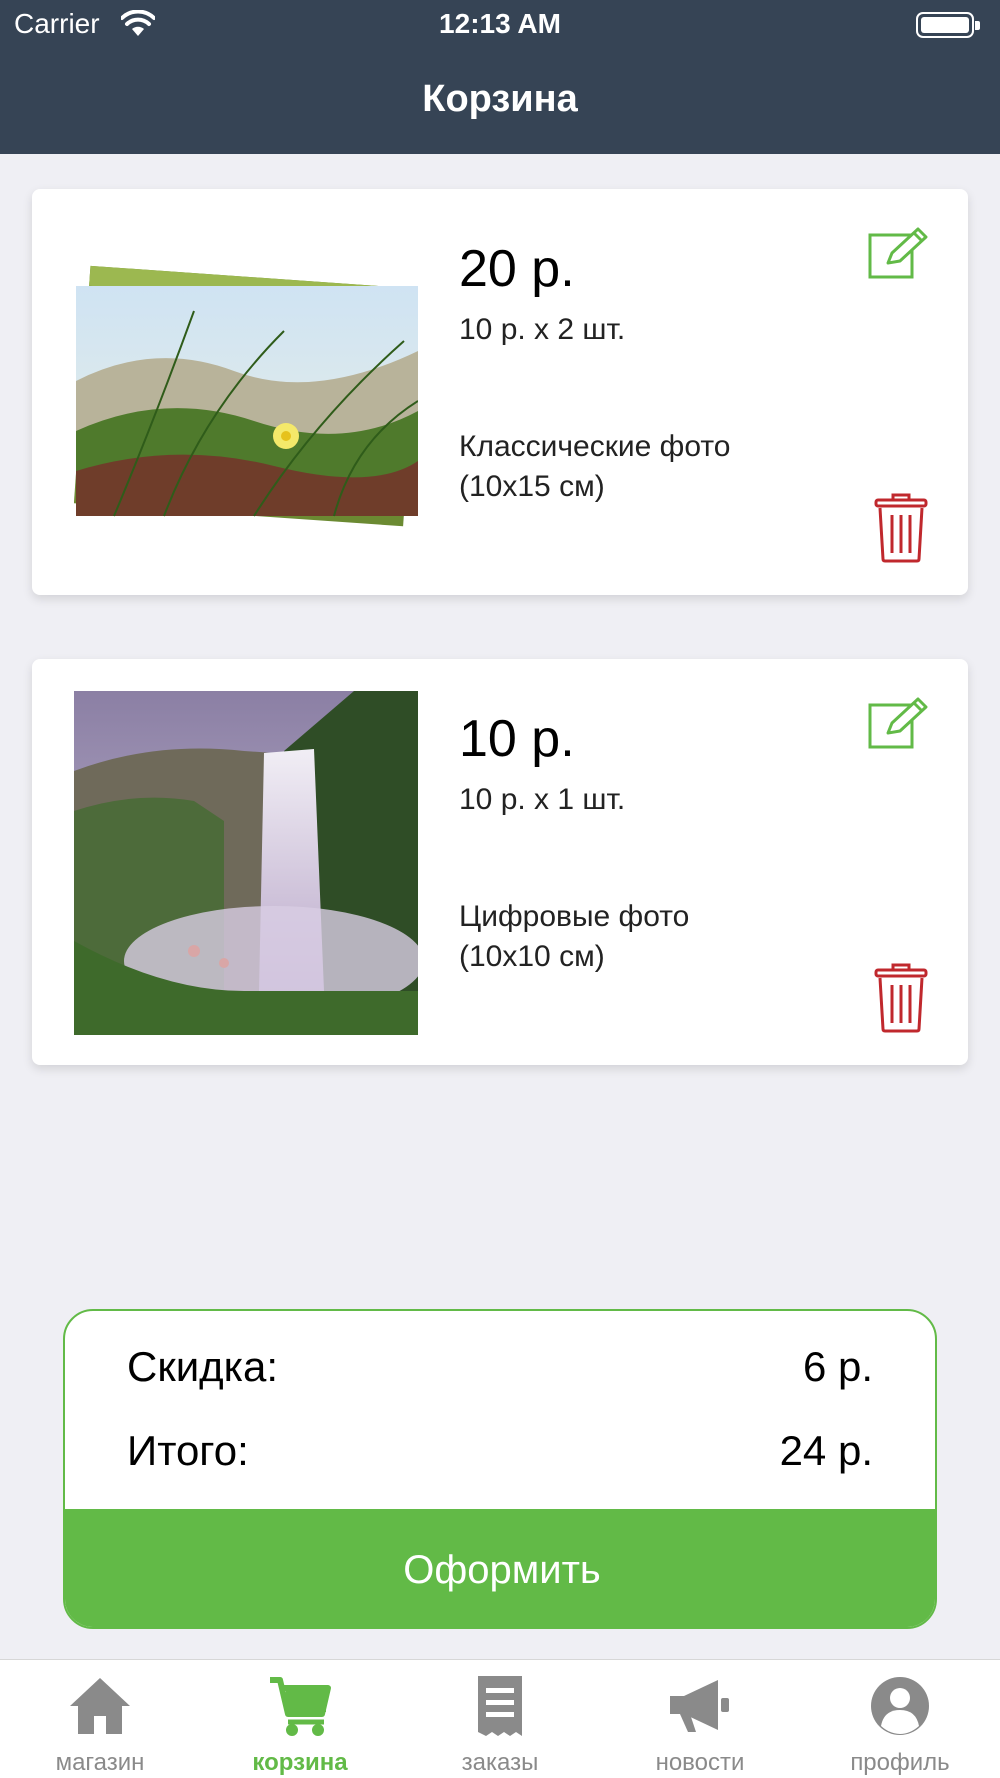 This screenshot has width=1000, height=1778. Describe the element at coordinates (500, 1706) in the screenshot. I see `receipt-icon` at that location.